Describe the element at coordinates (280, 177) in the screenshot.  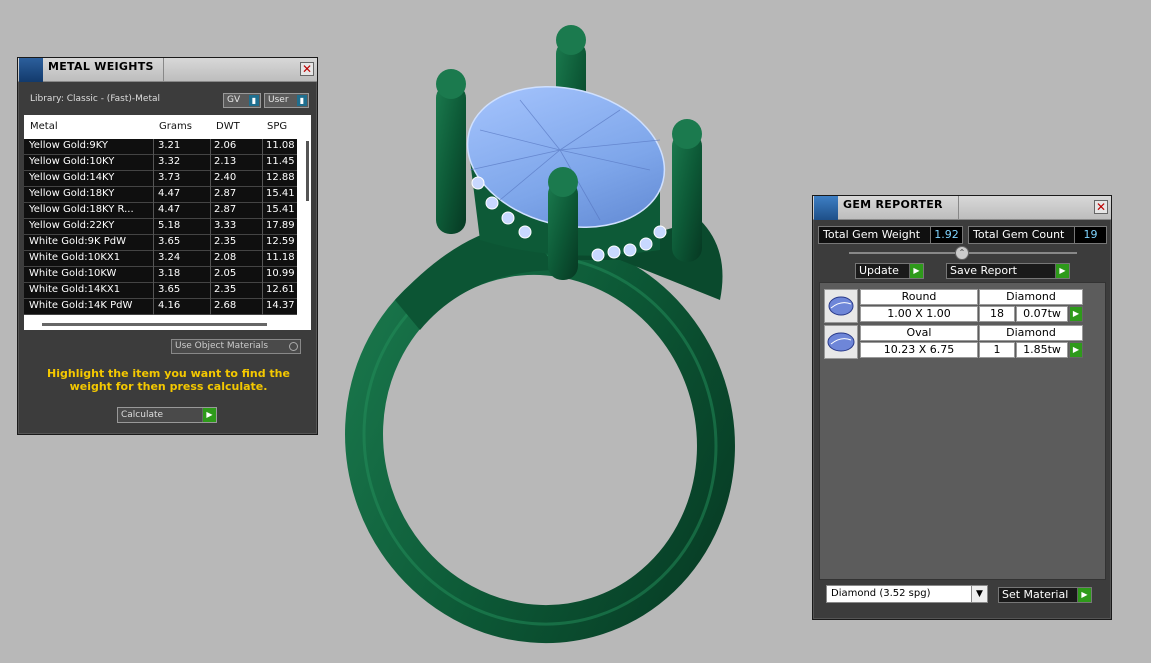
I see `spg-cell: 12.88` at that location.